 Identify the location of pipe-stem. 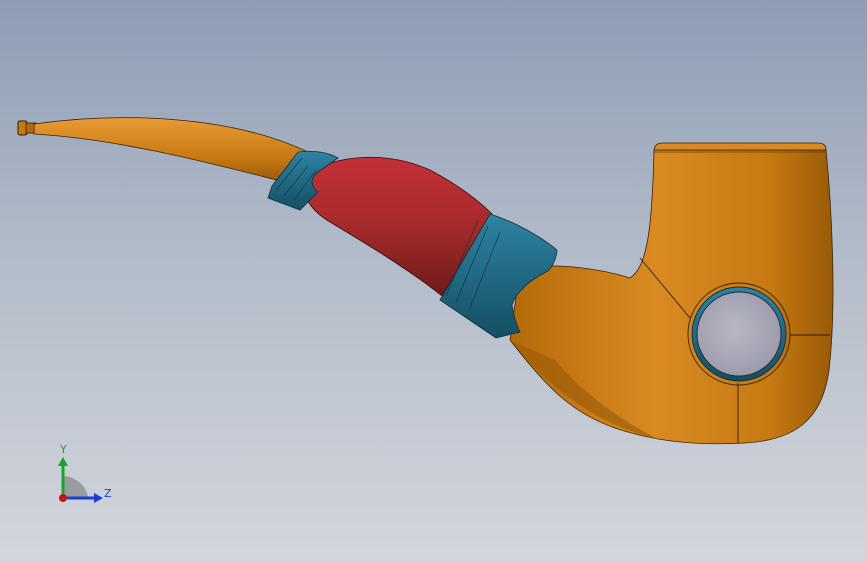
(176, 154).